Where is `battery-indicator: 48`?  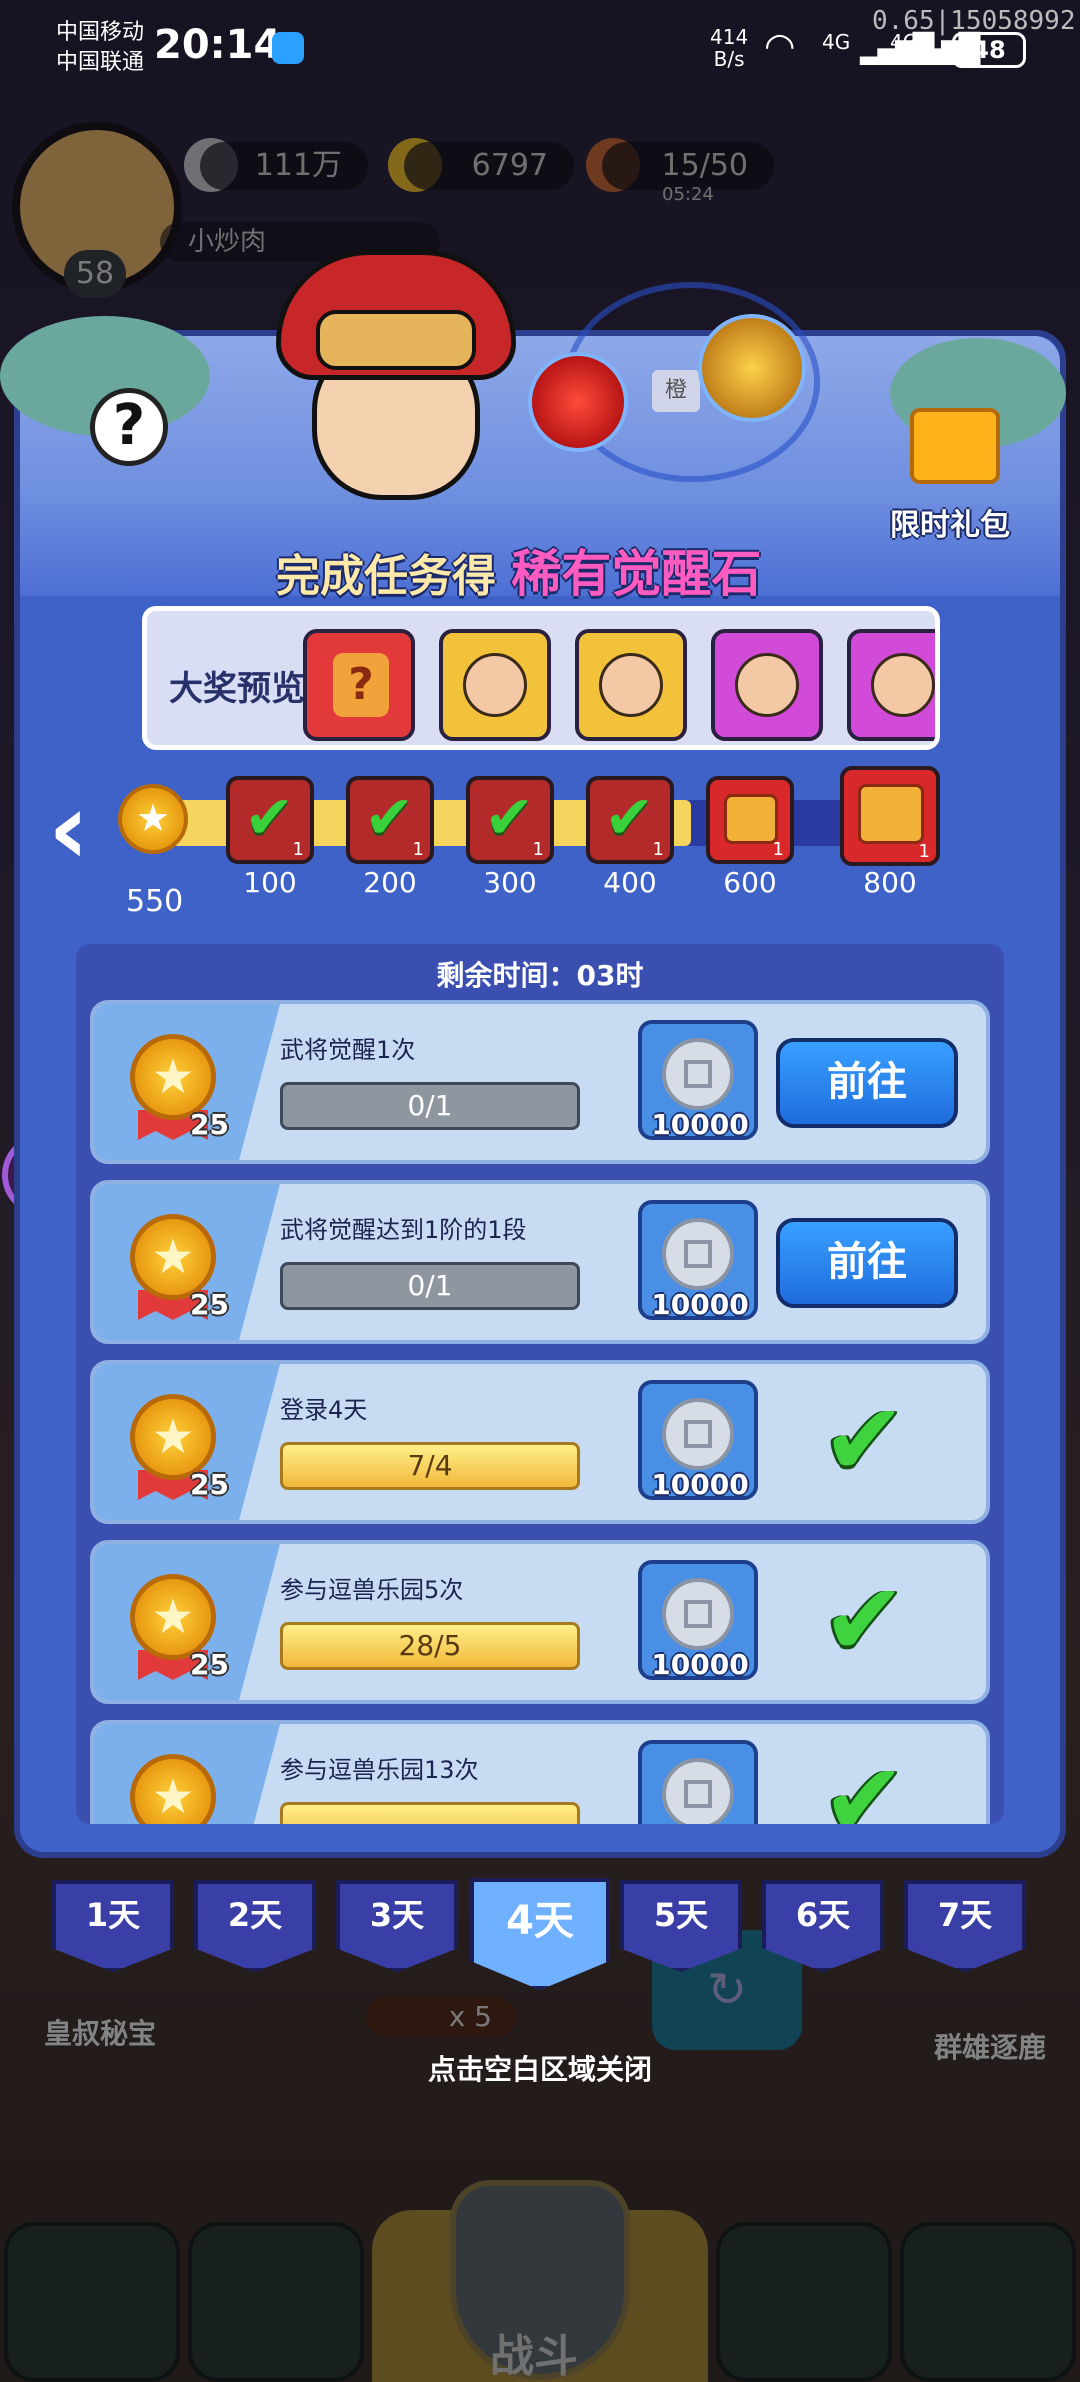
battery-indicator: 48 is located at coordinates (989, 50).